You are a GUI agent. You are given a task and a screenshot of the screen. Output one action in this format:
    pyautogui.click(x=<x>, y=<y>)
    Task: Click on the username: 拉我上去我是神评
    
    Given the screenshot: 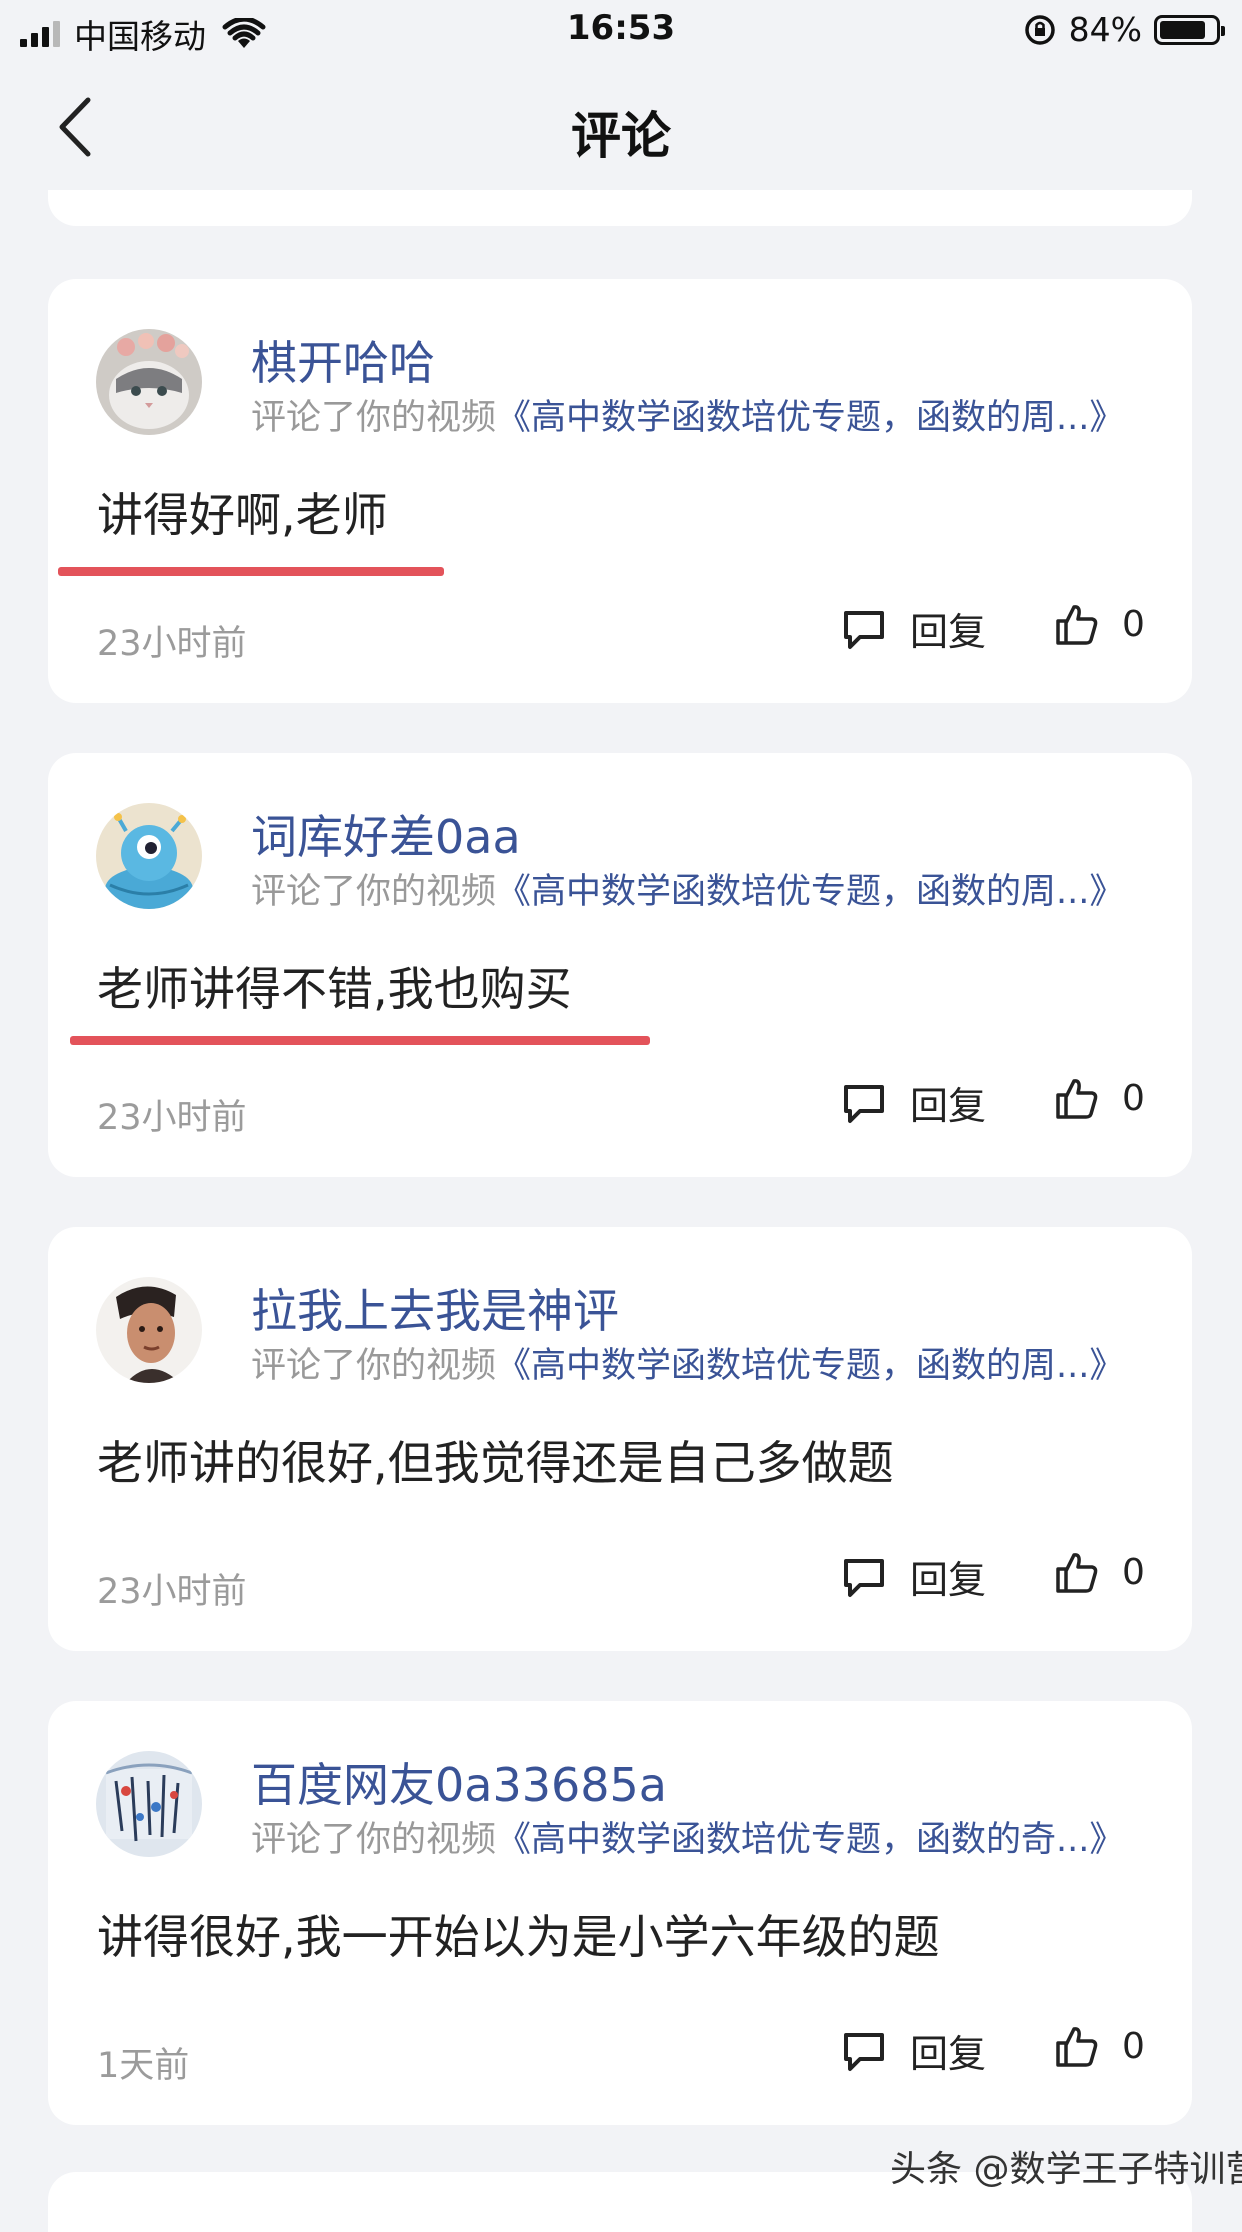 What is the action you would take?
    pyautogui.click(x=435, y=1308)
    